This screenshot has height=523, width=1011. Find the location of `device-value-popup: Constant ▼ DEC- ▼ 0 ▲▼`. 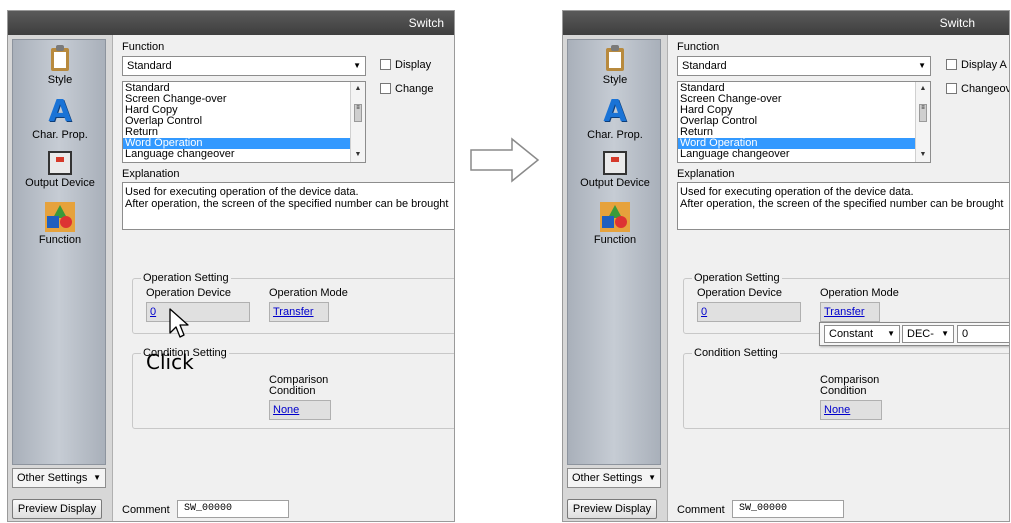

device-value-popup: Constant ▼ DEC- ▼ 0 ▲▼ is located at coordinates (914, 334).